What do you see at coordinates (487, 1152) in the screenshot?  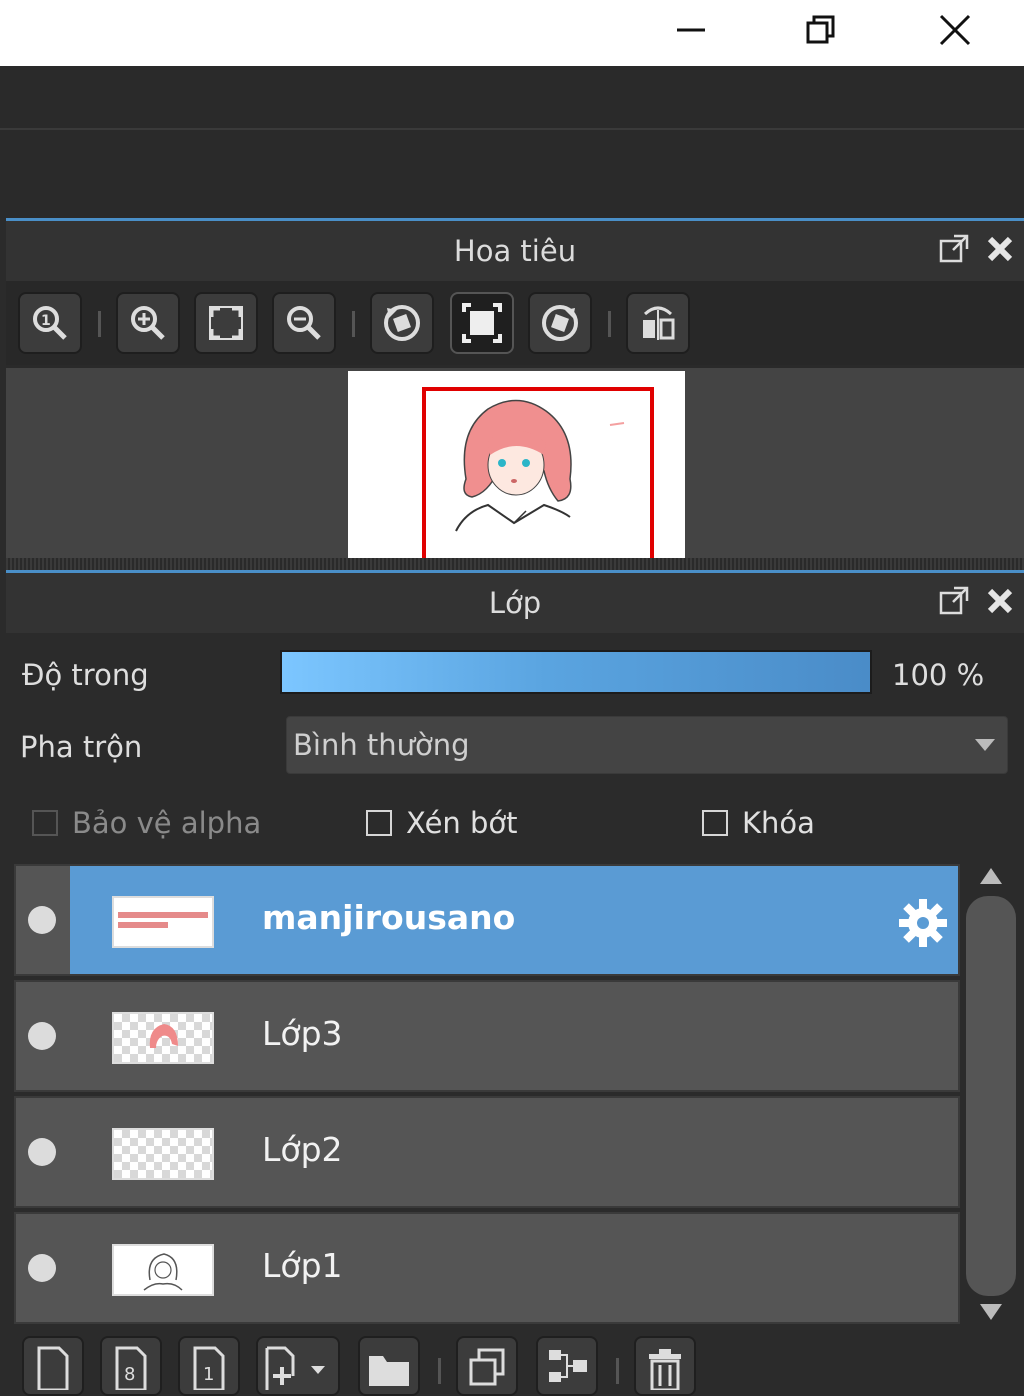 I see `layer-row-lop2: Lớp2` at bounding box center [487, 1152].